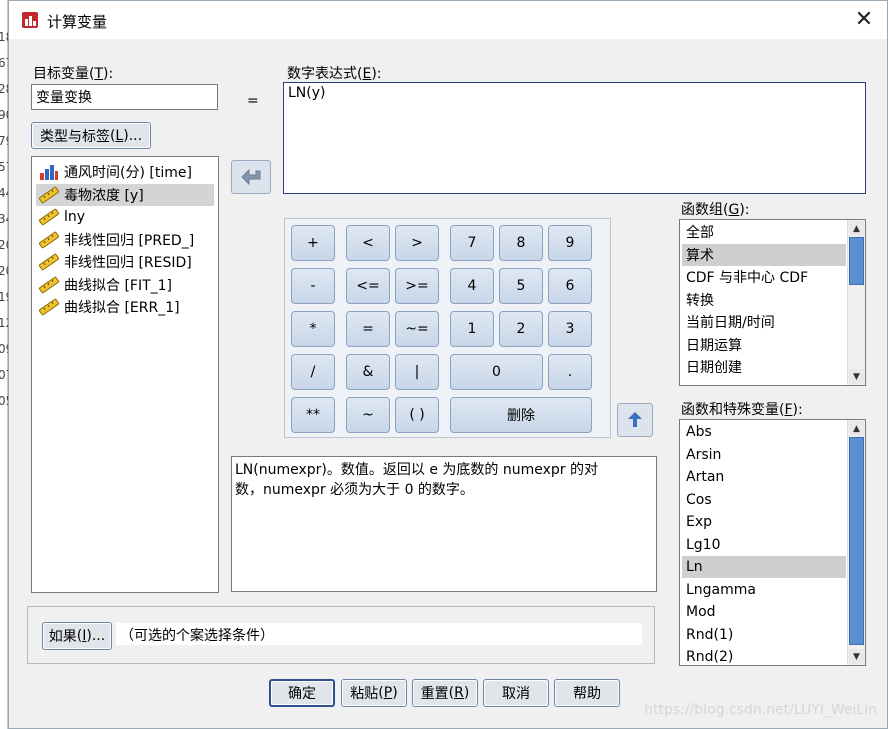 This screenshot has height=729, width=888. Describe the element at coordinates (635, 420) in the screenshot. I see `insert-function-button` at that location.